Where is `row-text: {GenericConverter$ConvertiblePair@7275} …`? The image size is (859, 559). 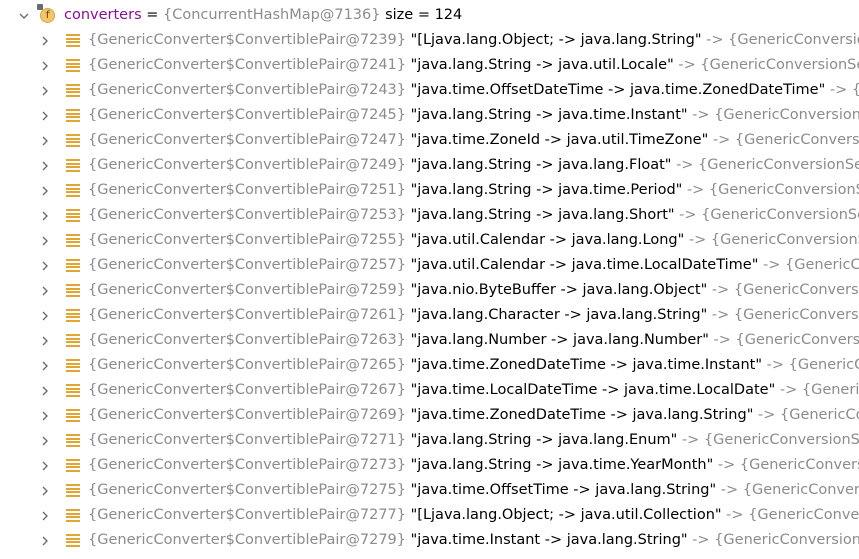 row-text: {GenericConverter$ConvertiblePair@7275} … is located at coordinates (473, 490).